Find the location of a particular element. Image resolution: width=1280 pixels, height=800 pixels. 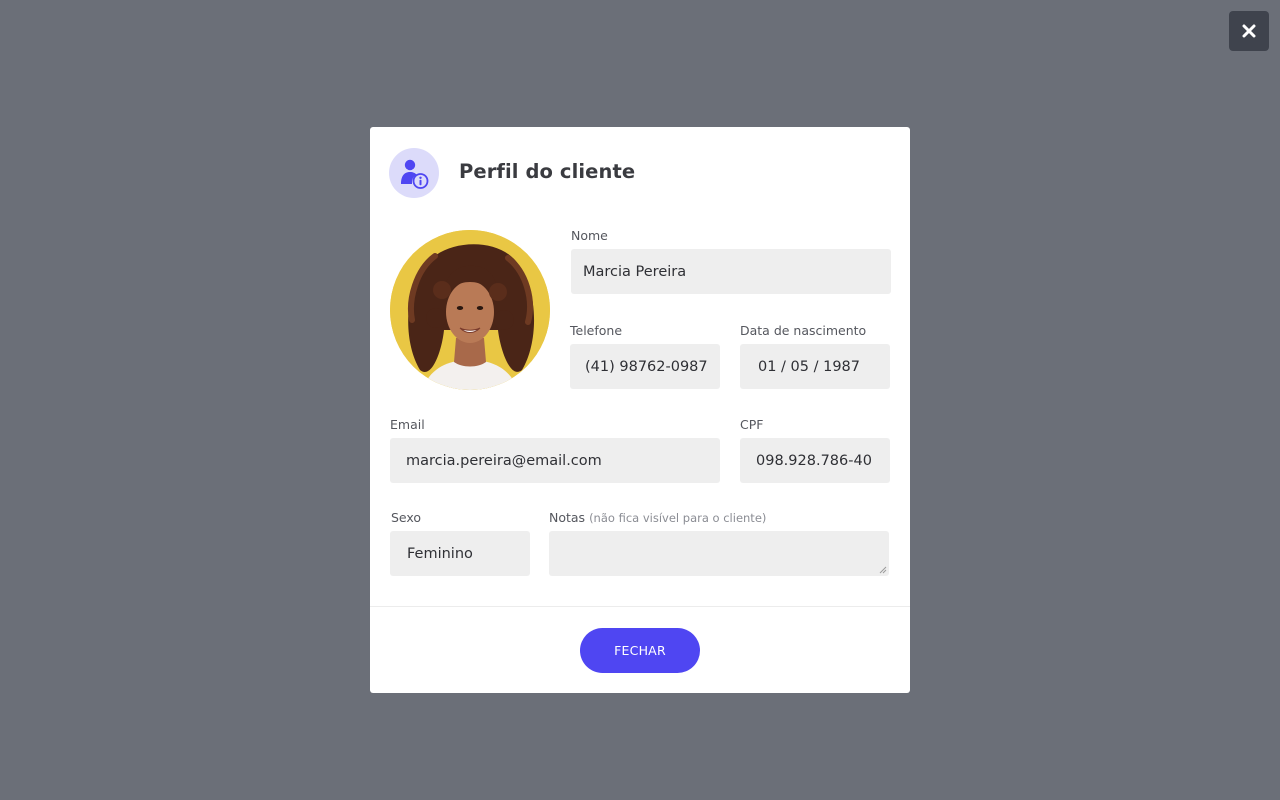

phone-field: (41) 98762-0987 is located at coordinates (645, 366).